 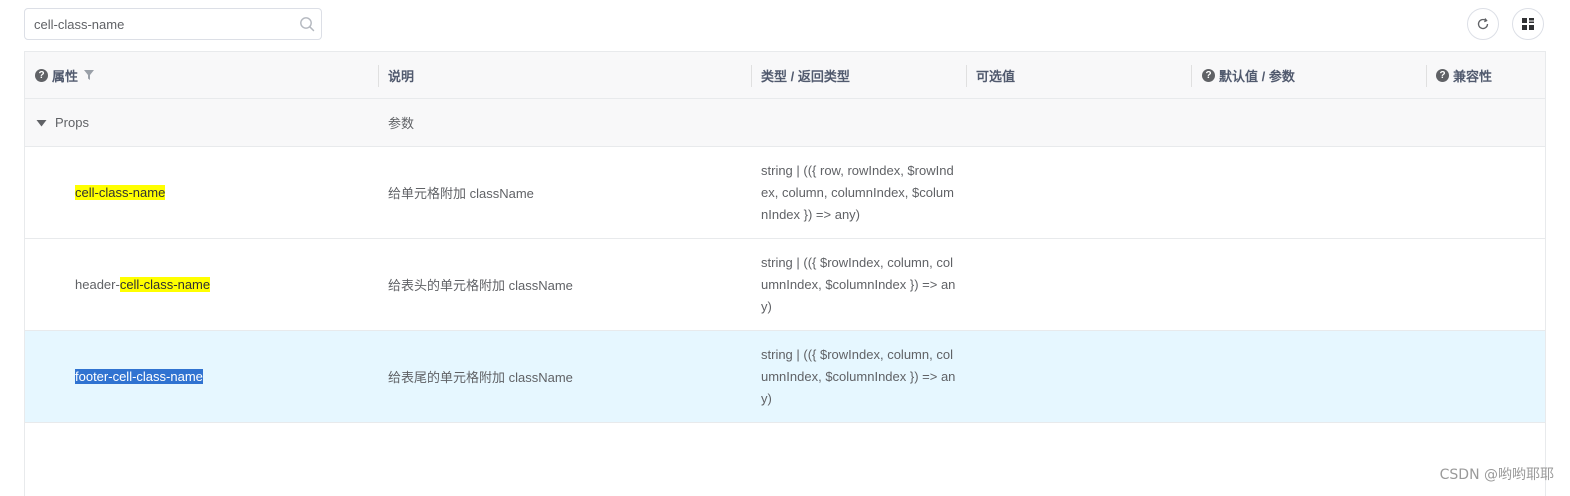 What do you see at coordinates (401, 123) in the screenshot?
I see `group-desc-cell: 参数` at bounding box center [401, 123].